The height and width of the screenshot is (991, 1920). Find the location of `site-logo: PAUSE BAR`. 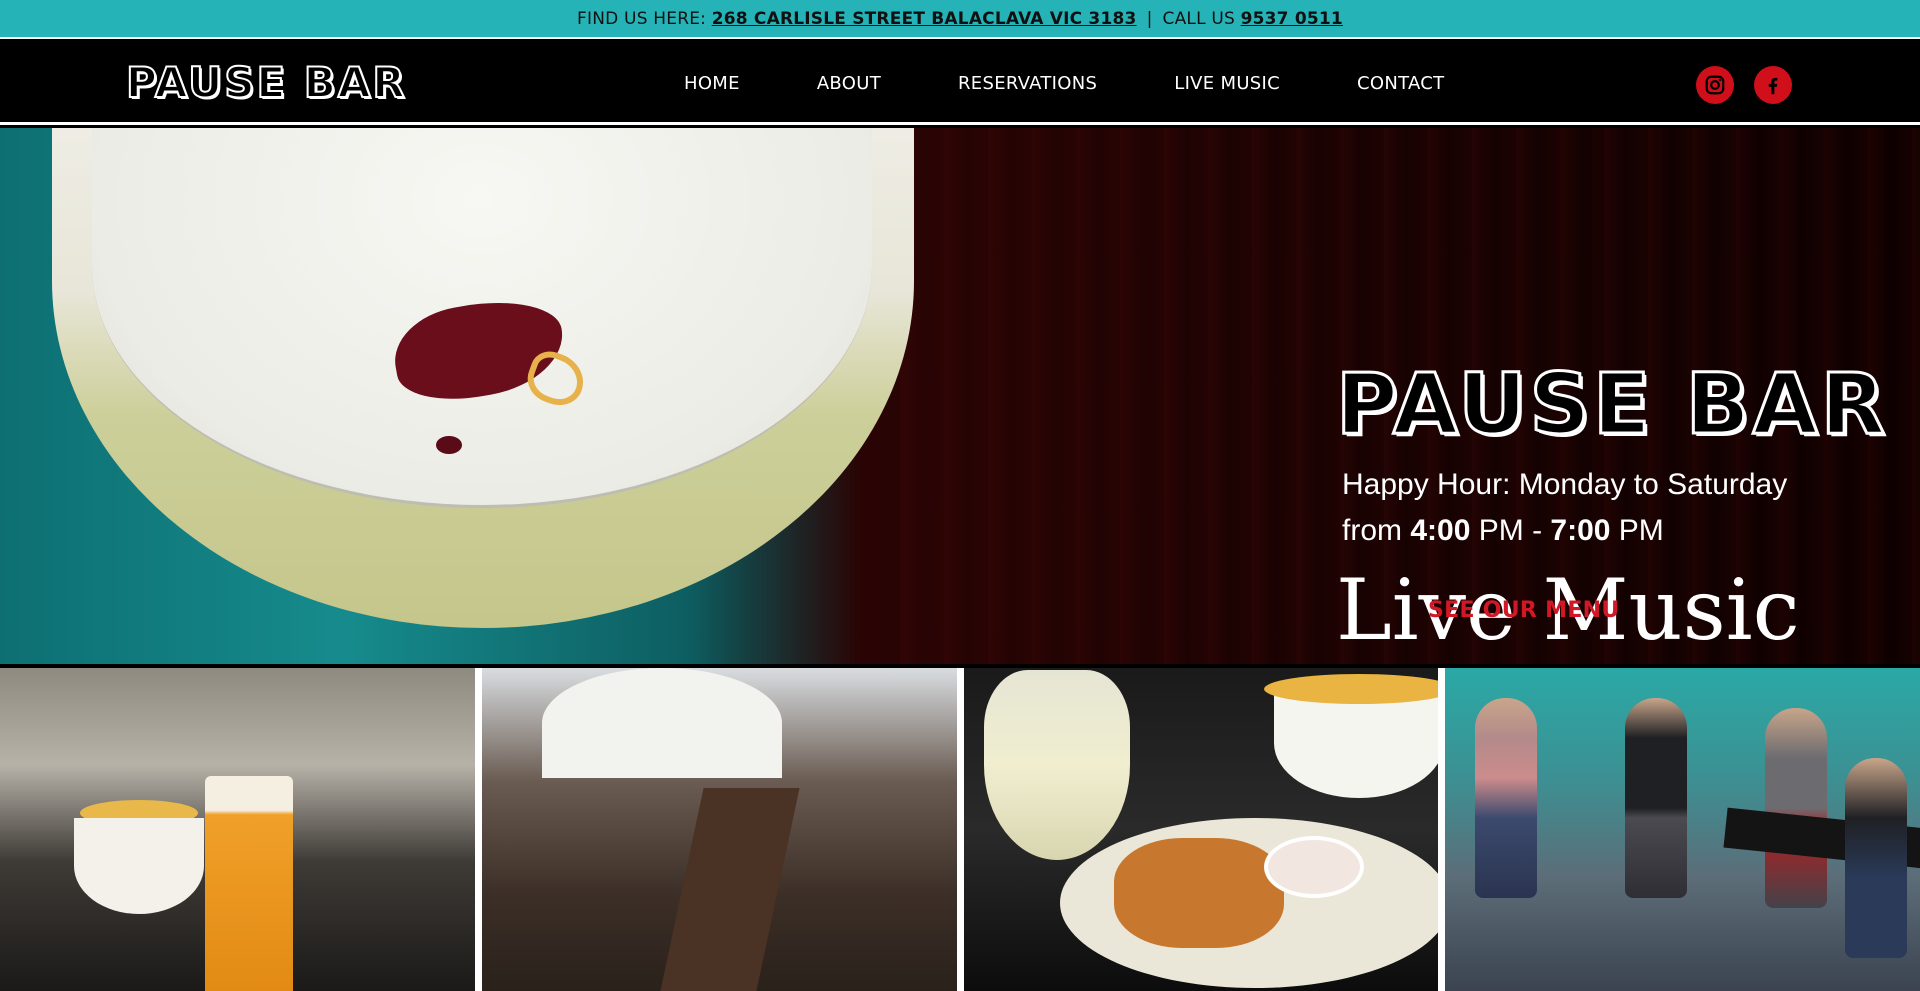

site-logo: PAUSE BAR is located at coordinates (266, 83).